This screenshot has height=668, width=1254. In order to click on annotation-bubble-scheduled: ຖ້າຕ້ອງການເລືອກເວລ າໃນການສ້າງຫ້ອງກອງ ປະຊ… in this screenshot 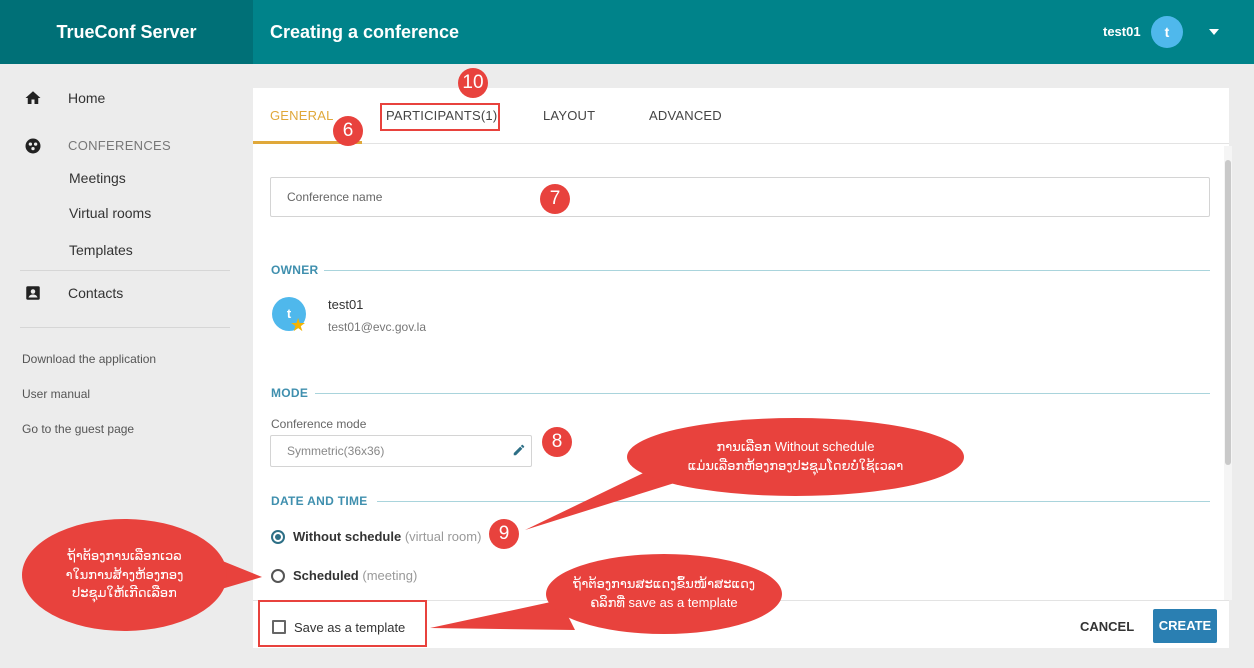, I will do `click(124, 575)`.